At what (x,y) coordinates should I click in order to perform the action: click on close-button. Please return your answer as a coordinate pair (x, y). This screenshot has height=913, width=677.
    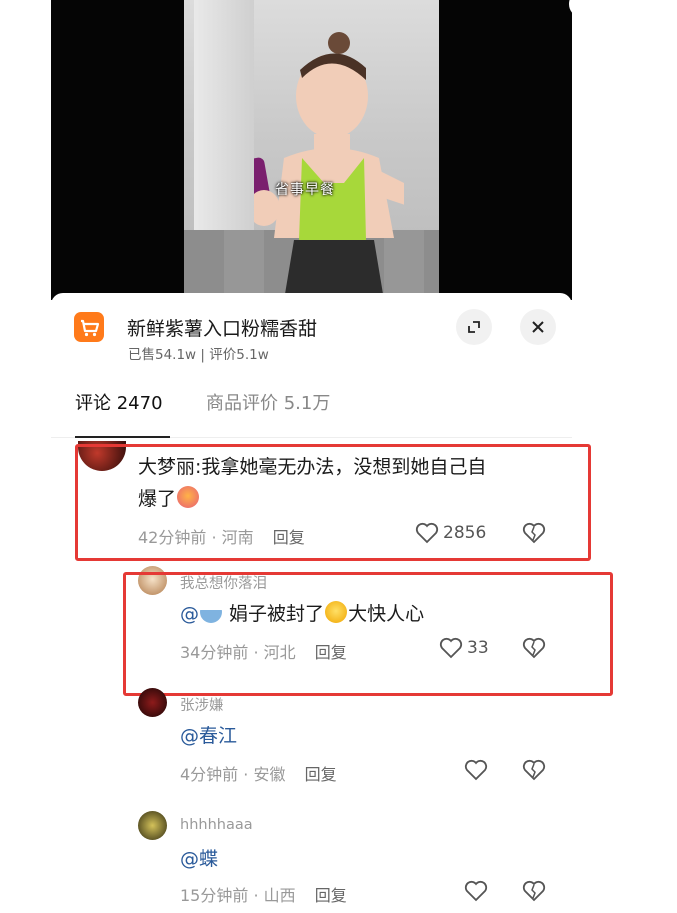
    Looking at the image, I should click on (538, 327).